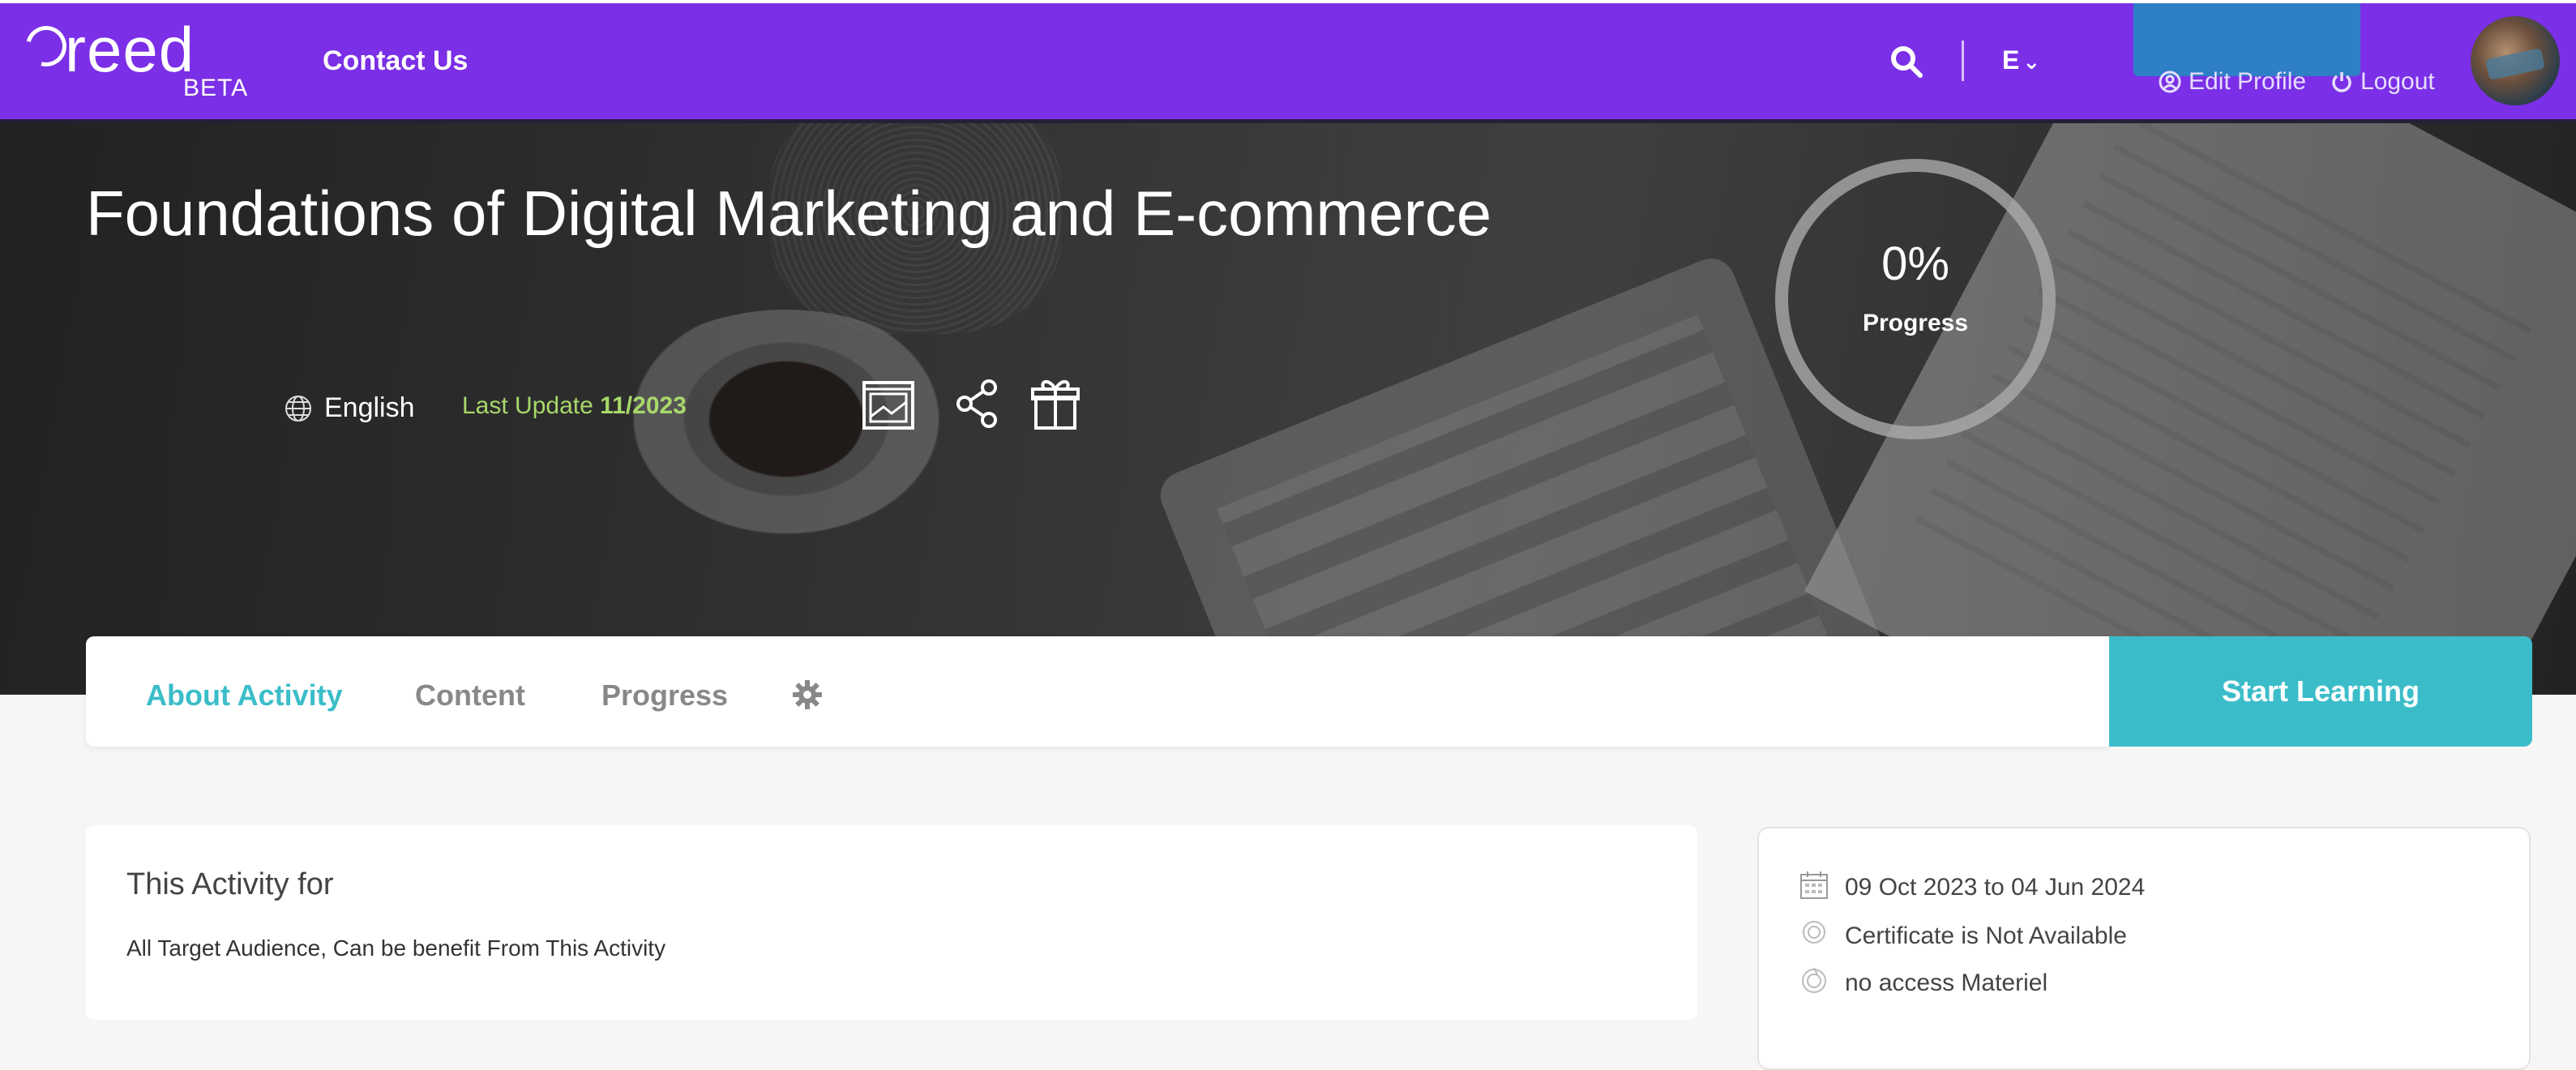  Describe the element at coordinates (1814, 932) in the screenshot. I see `certificate-icon` at that location.